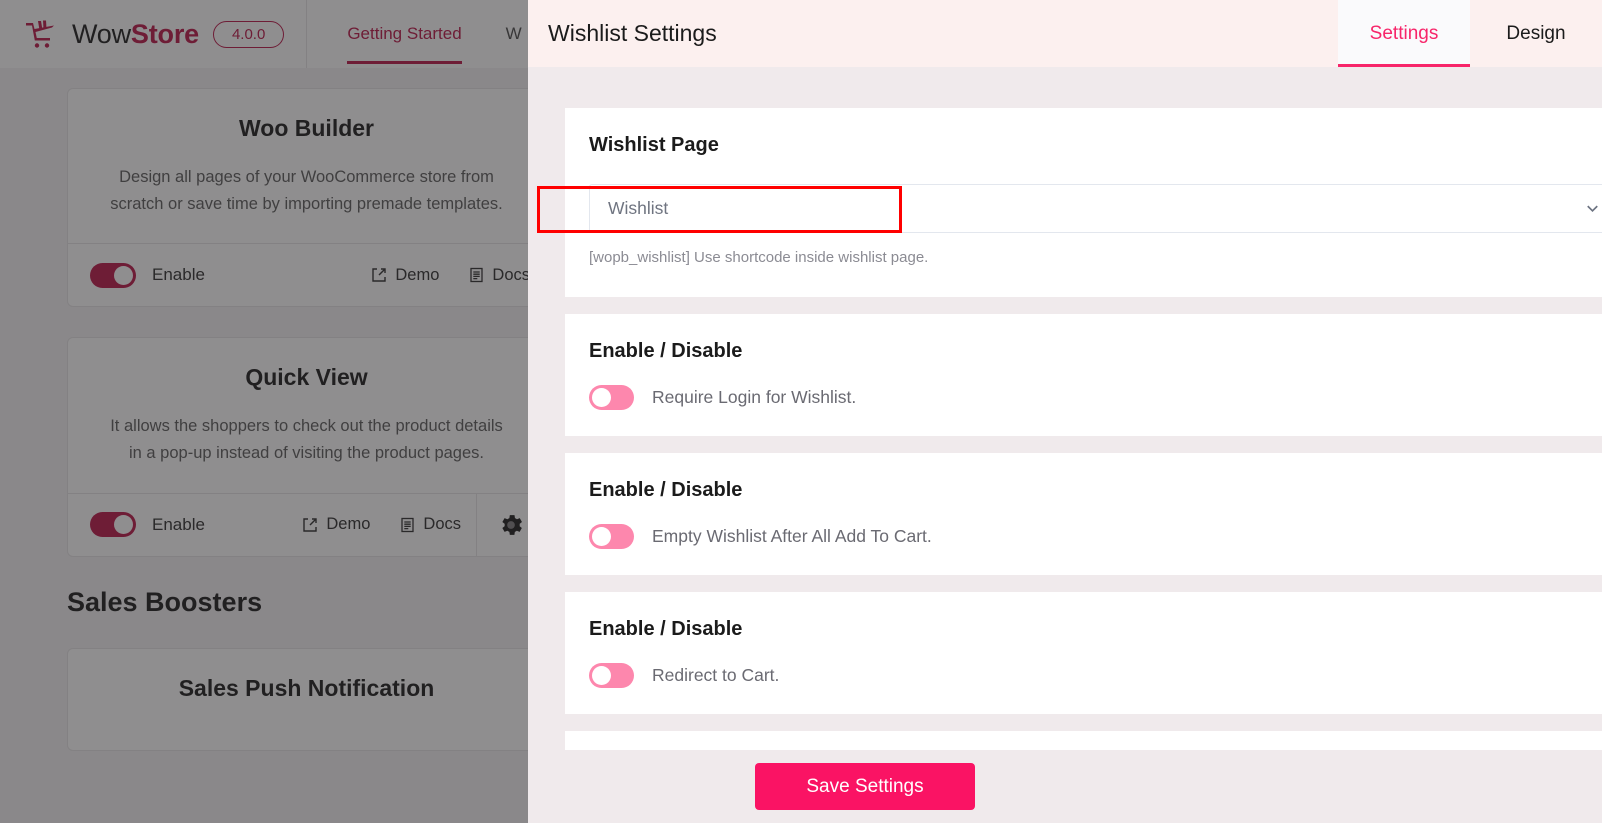  Describe the element at coordinates (716, 675) in the screenshot. I see `toggle-label: Redirect to Cart.` at that location.